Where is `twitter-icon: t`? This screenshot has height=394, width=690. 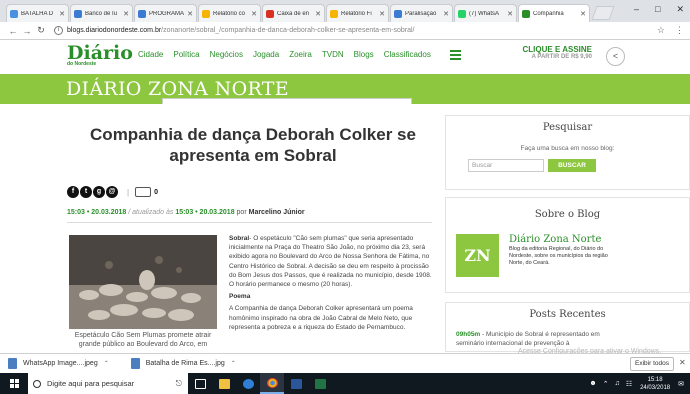 twitter-icon: t is located at coordinates (86, 192).